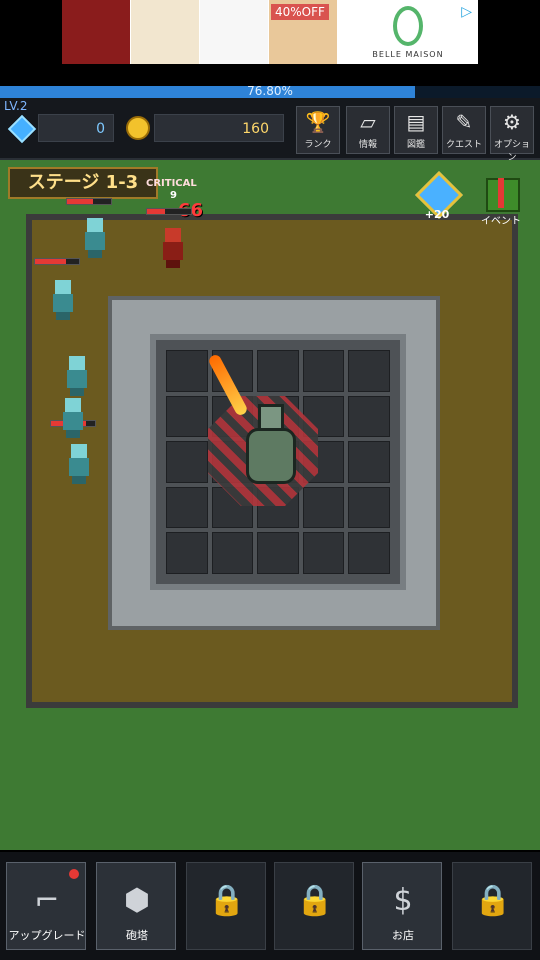  I want to click on critical-small-number: 9, so click(173, 195).